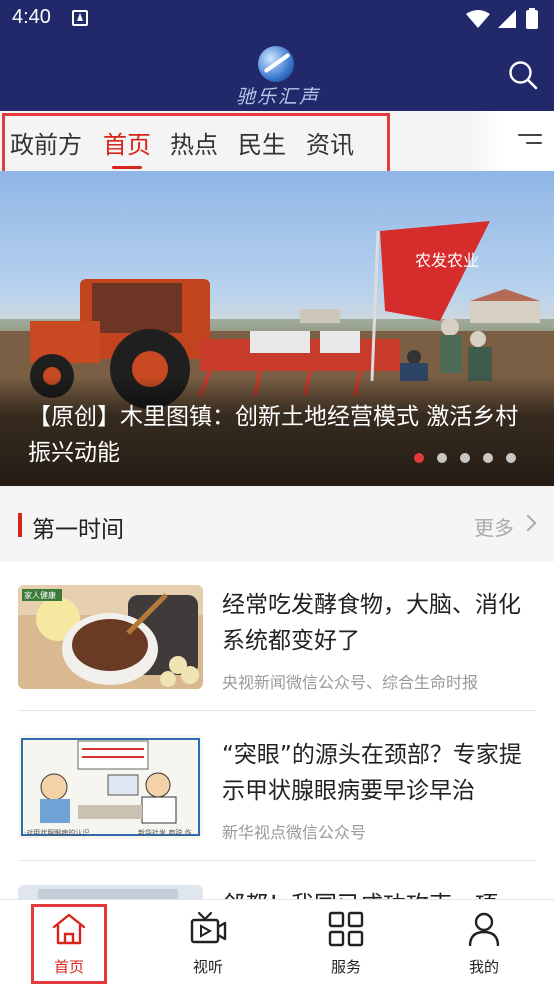 The width and height of the screenshot is (554, 984). What do you see at coordinates (277, 97) in the screenshot?
I see `logo-text: 驰乐汇声` at bounding box center [277, 97].